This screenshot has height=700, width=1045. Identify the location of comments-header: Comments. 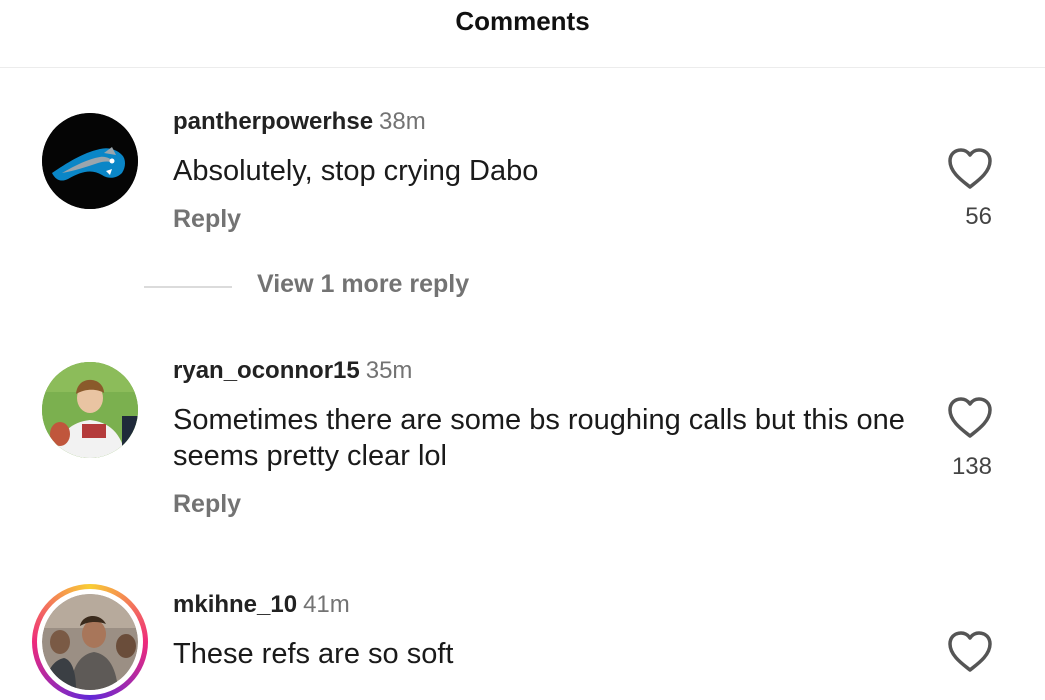
(522, 34).